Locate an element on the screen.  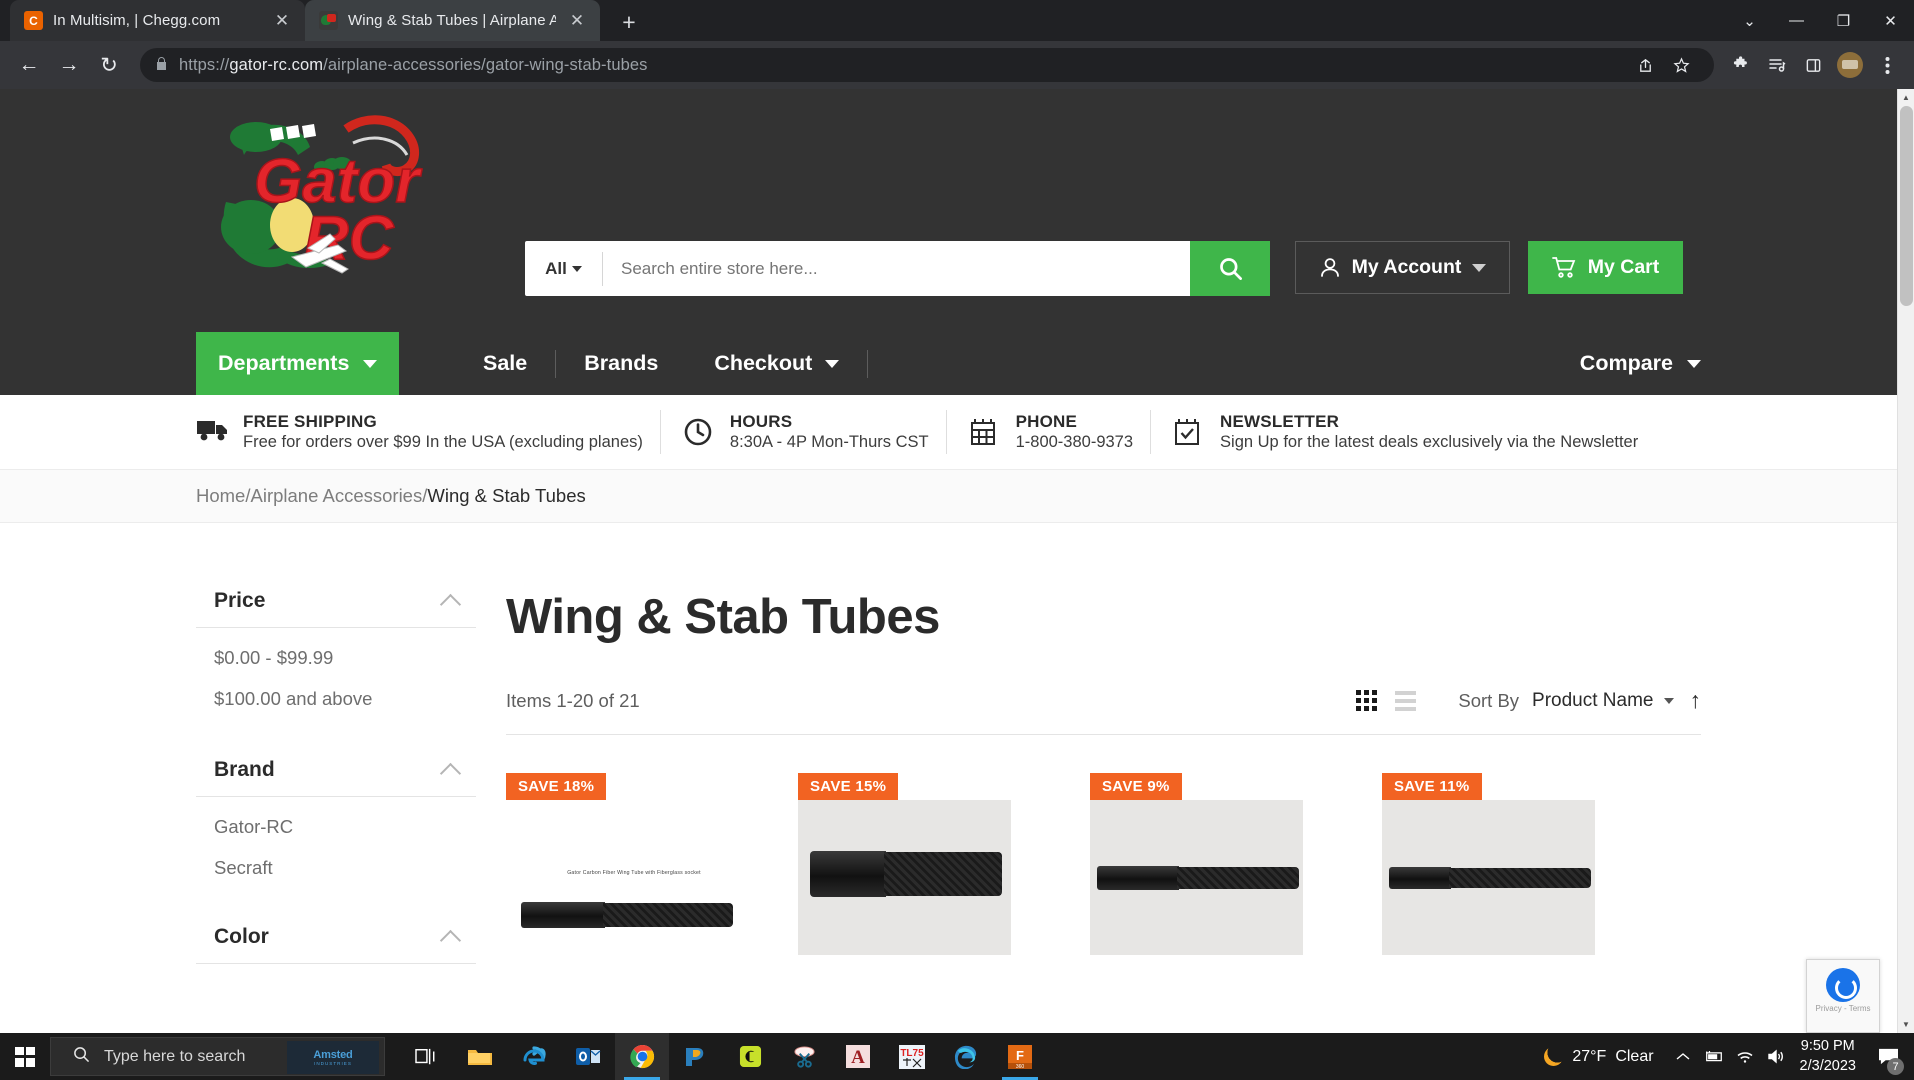
nav-links: Sale Brands Checkout is located at coordinates (662, 363).